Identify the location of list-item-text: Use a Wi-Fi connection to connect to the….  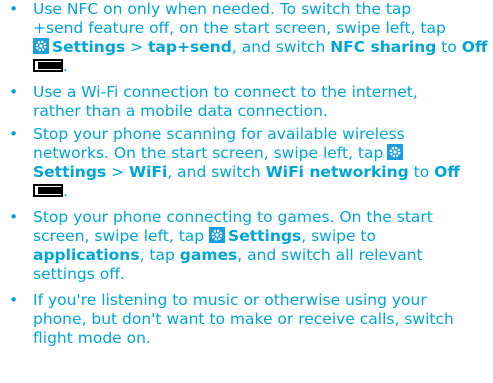
(225, 101).